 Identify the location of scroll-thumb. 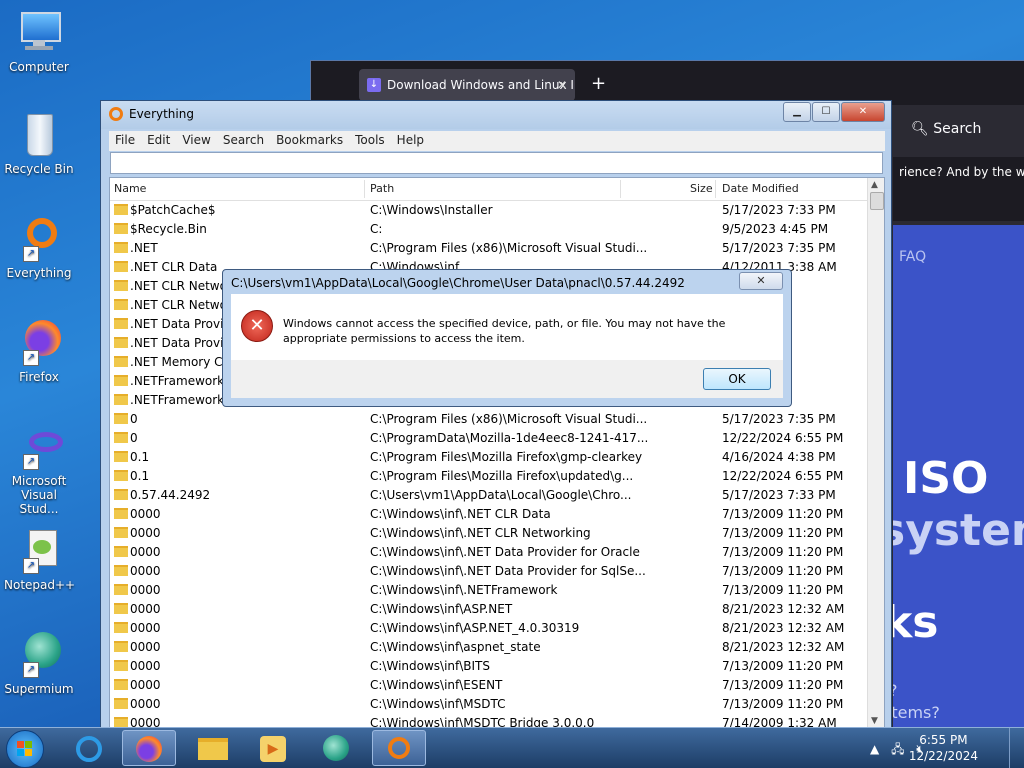
(877, 201).